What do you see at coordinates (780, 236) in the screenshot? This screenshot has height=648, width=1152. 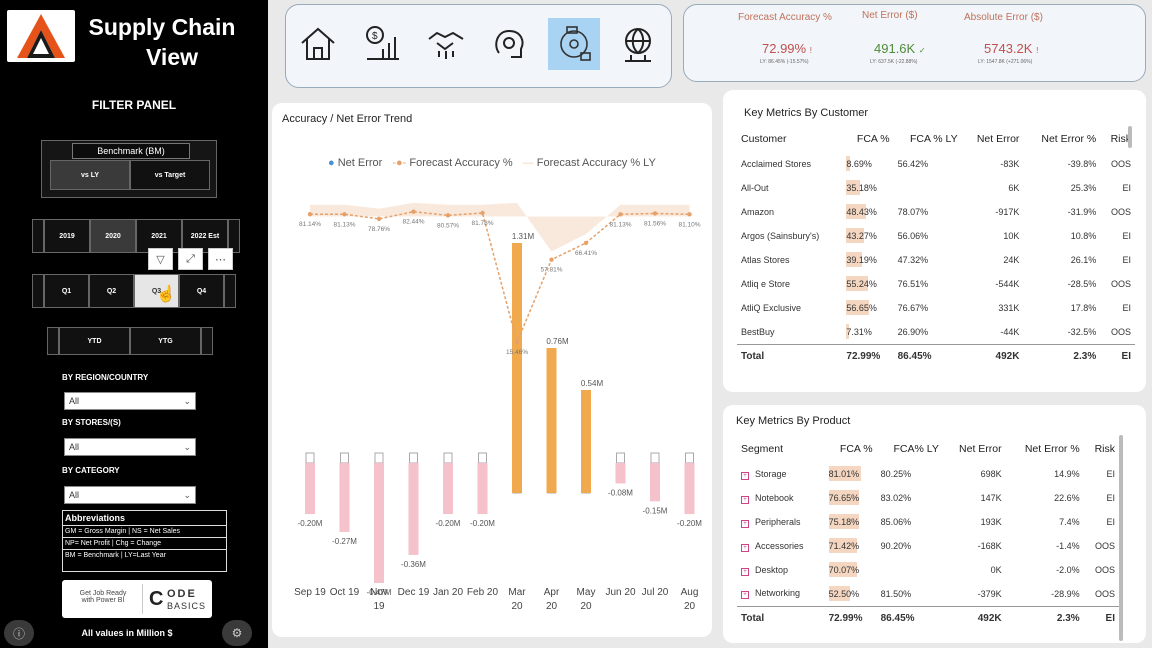 I see `row-label: Argos (Sainsbury's)` at bounding box center [780, 236].